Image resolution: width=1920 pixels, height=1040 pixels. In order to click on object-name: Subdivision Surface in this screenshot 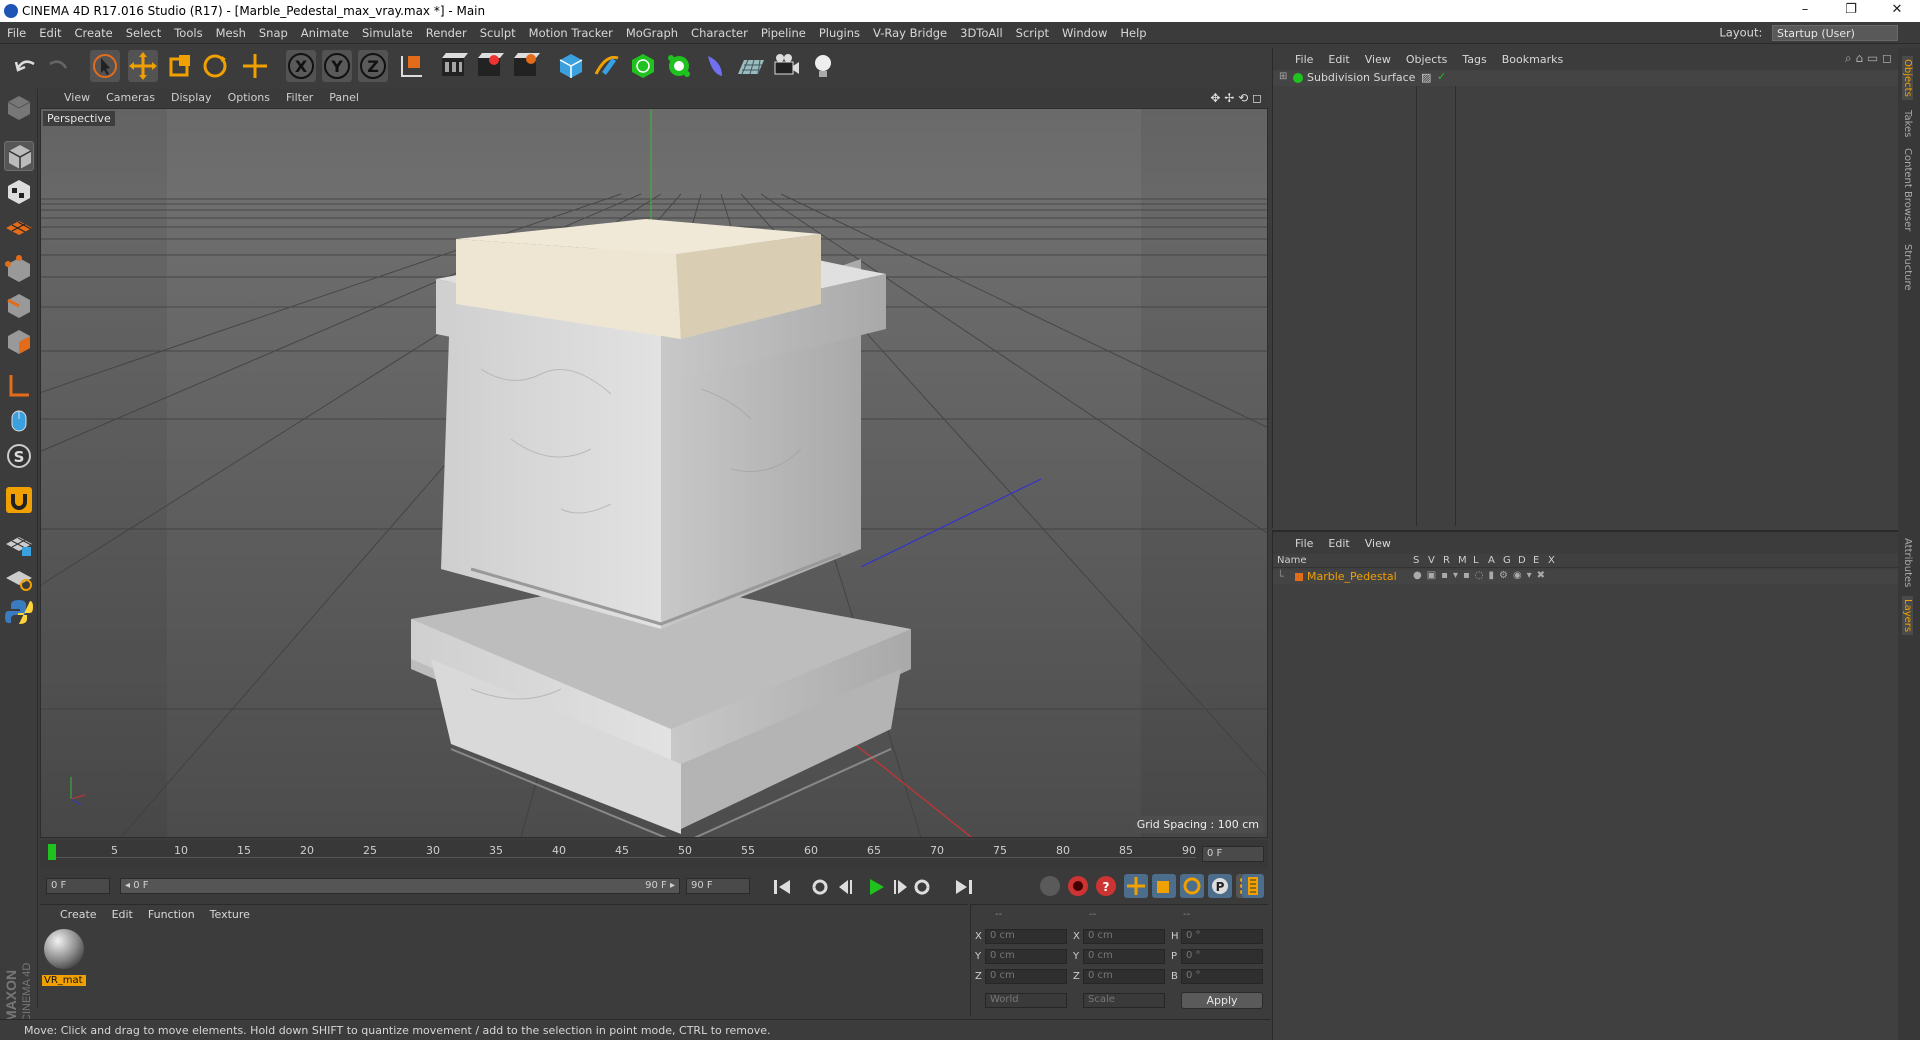, I will do `click(1361, 77)`.